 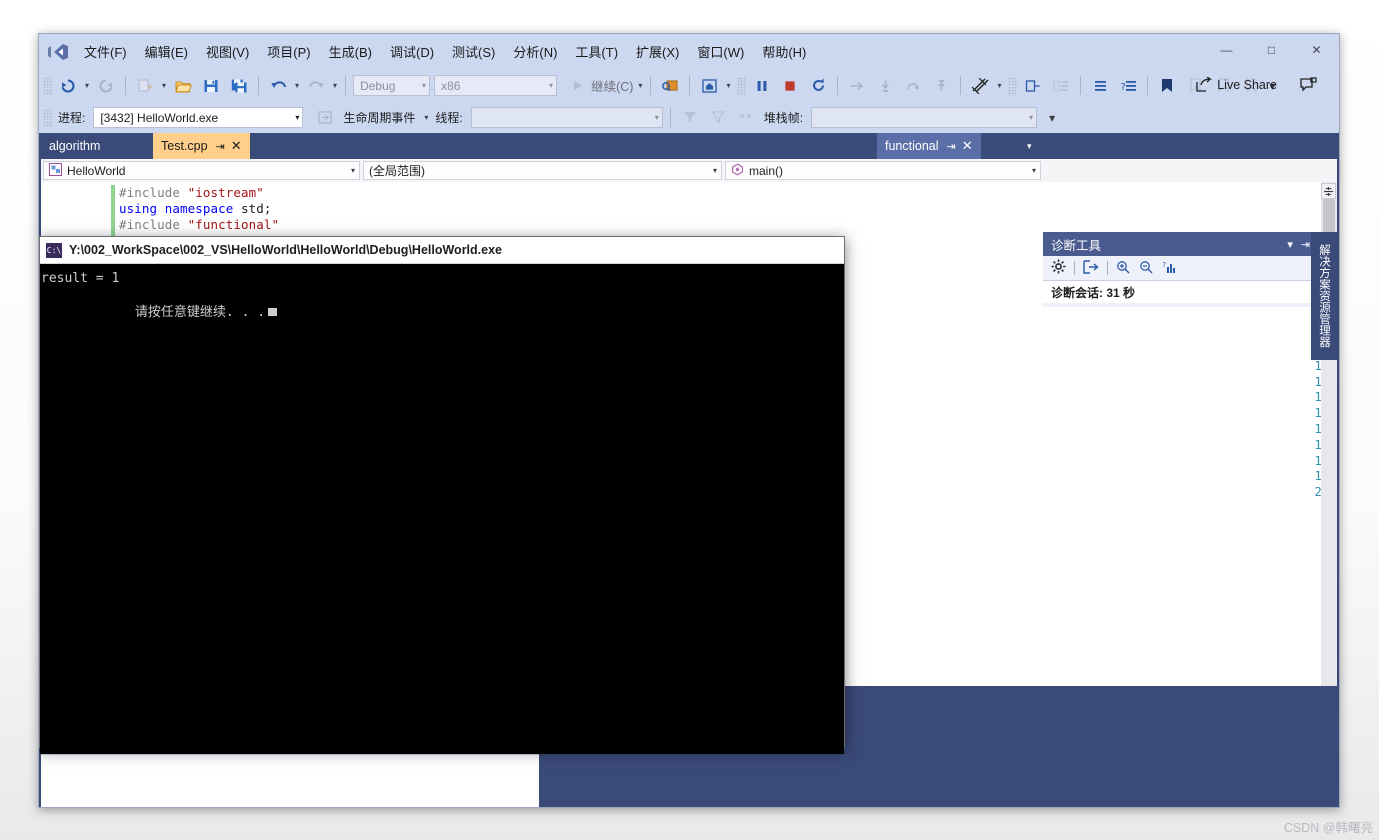 What do you see at coordinates (999, 86) in the screenshot?
I see `diagnostic-tools-dropdown-icon: ▾` at bounding box center [999, 86].